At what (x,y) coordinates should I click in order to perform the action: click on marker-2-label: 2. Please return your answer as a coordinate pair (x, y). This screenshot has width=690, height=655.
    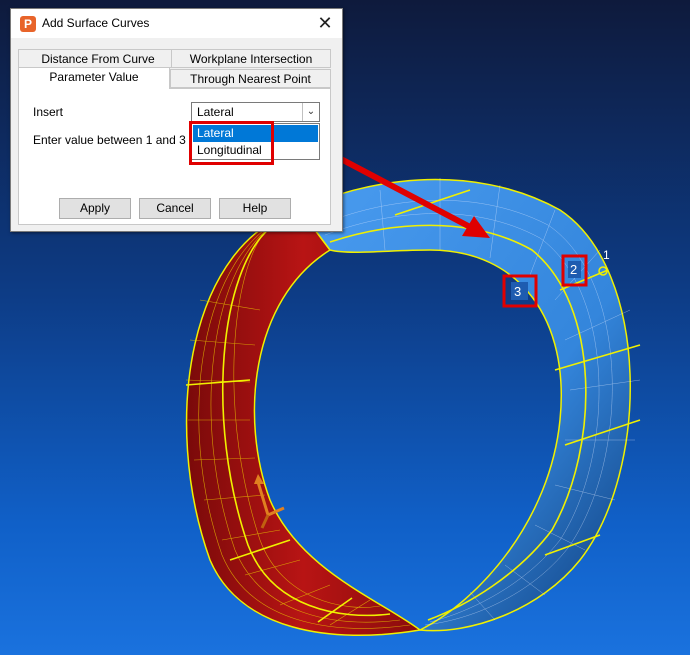
    Looking at the image, I should click on (573, 269).